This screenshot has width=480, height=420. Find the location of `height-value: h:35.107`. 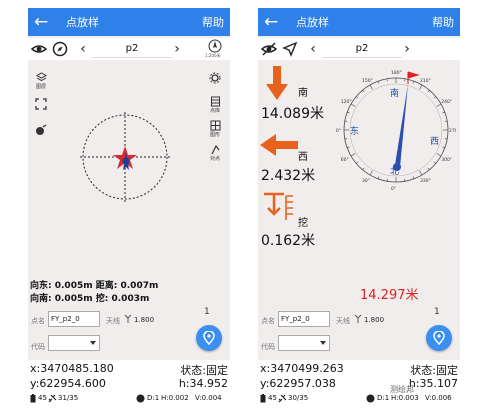

height-value: h:35.107 is located at coordinates (433, 383).